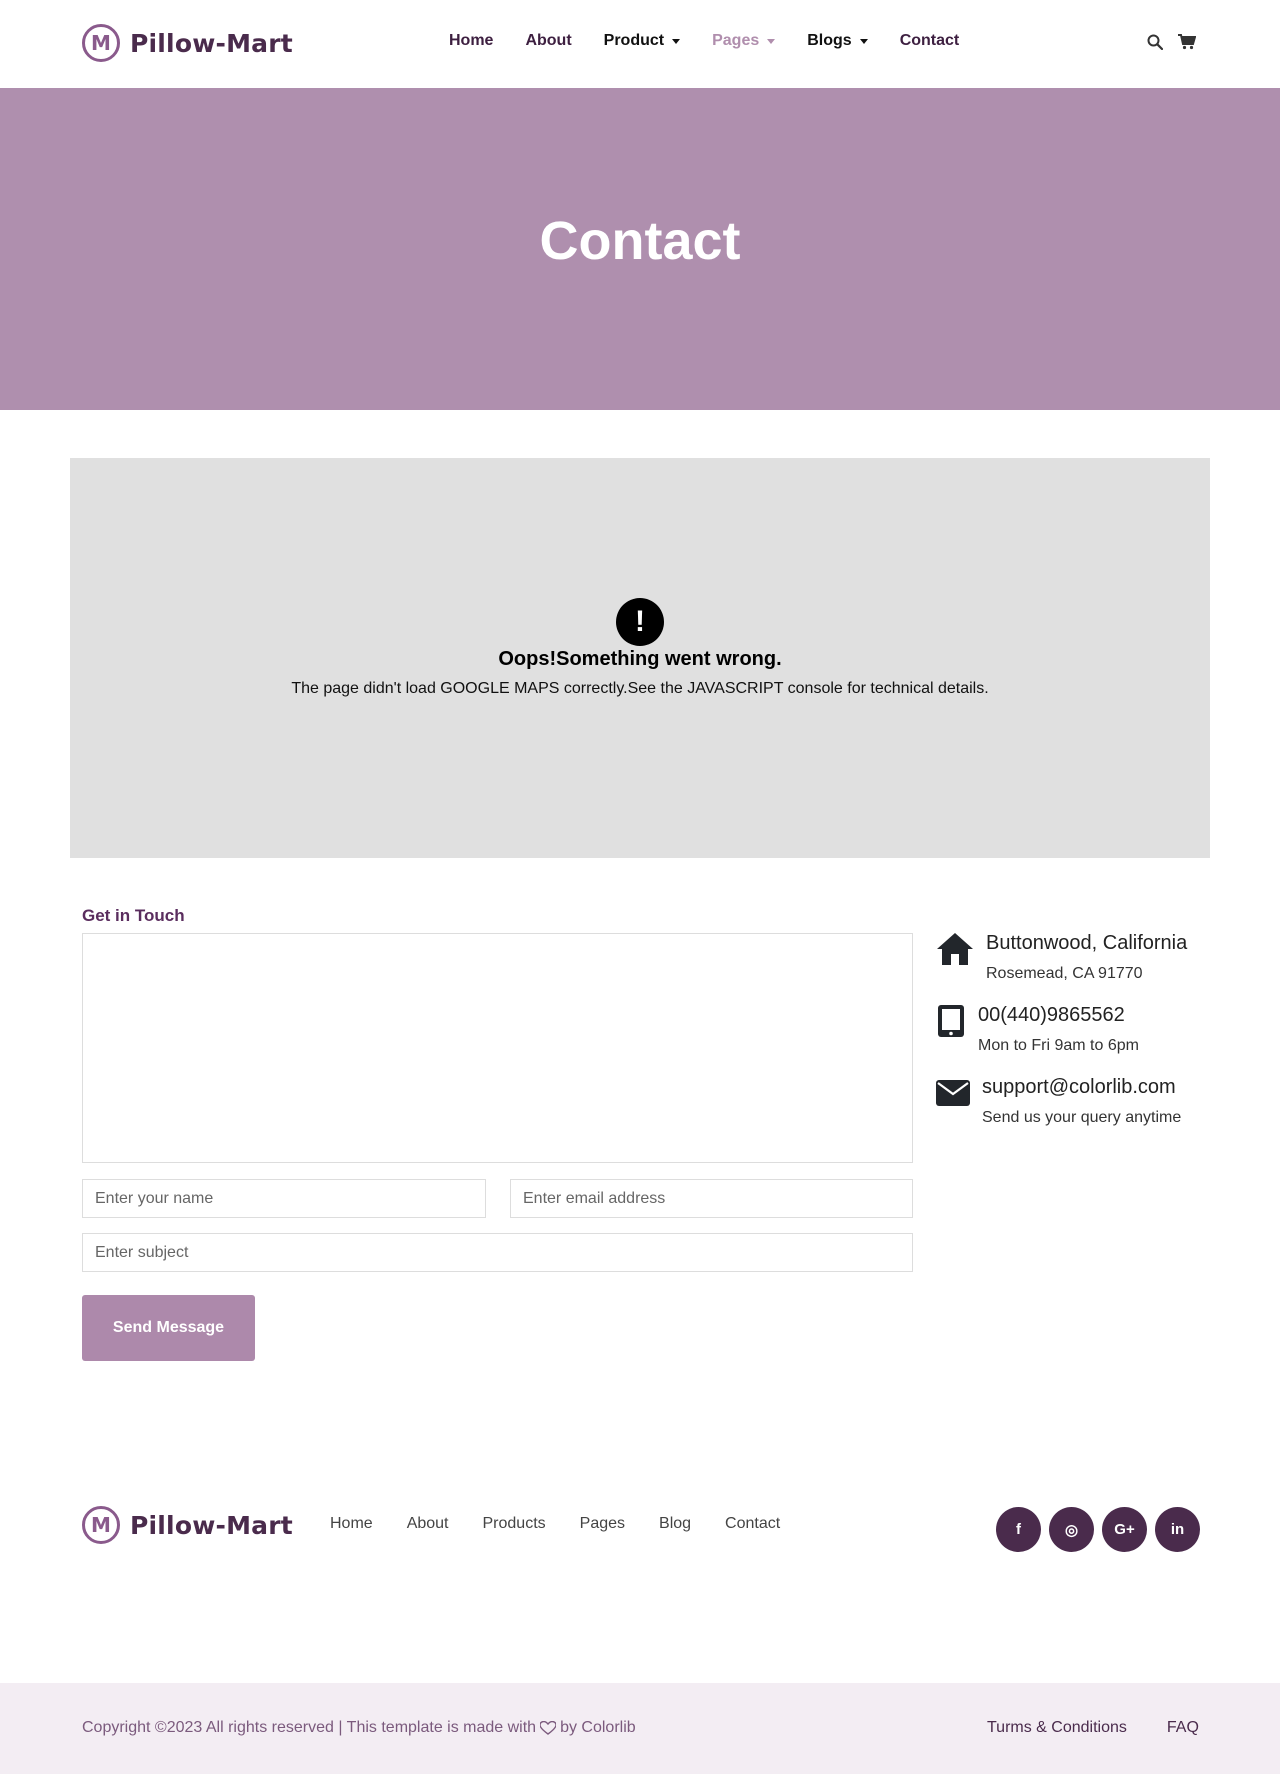  Describe the element at coordinates (829, 40) in the screenshot. I see `nav-blogs-label: Blogs` at that location.